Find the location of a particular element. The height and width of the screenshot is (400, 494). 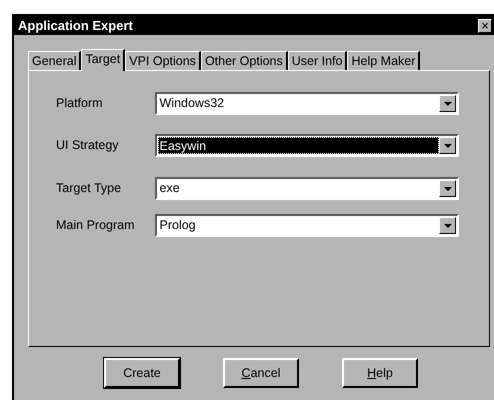

dropdown: exe is located at coordinates (306, 188).